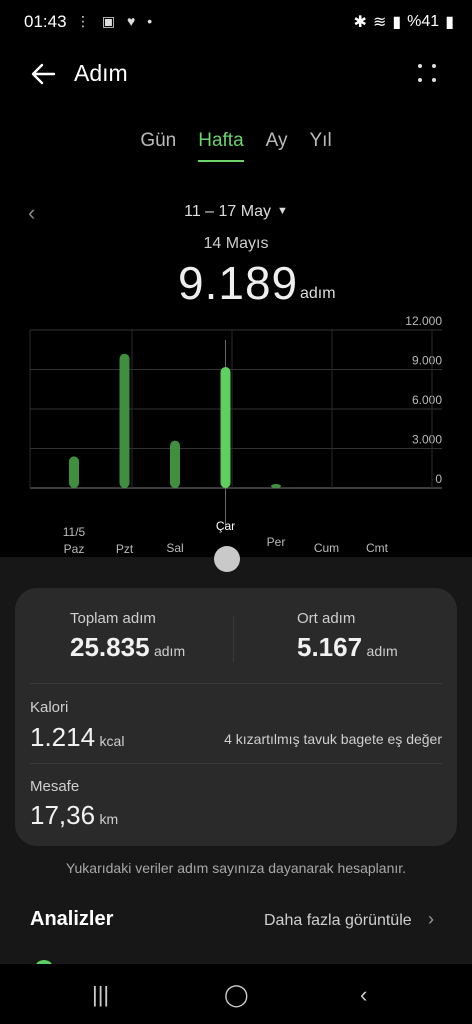 This screenshot has height=1024, width=472. I want to click on y-tick-label: 0, so click(438, 479).